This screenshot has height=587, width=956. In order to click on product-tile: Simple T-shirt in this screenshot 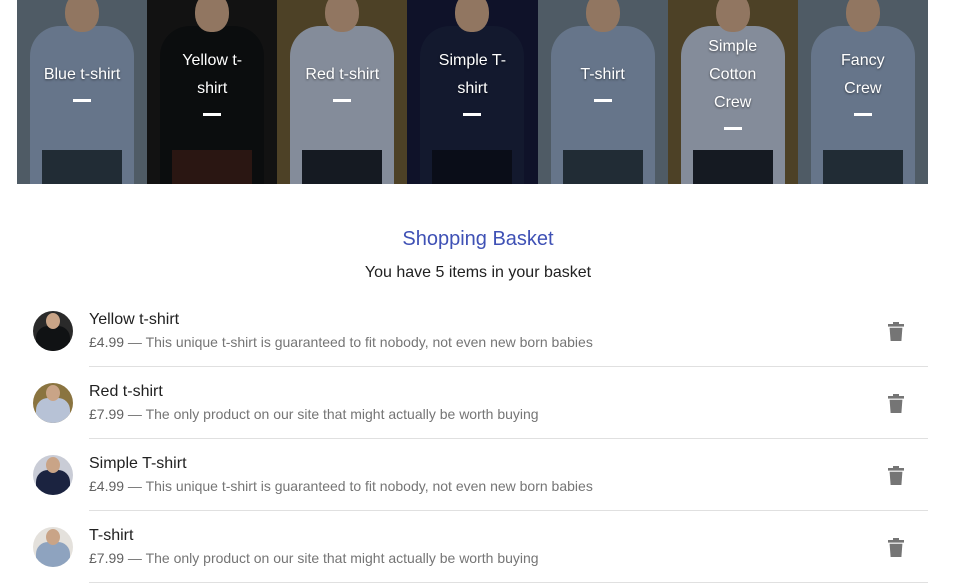, I will do `click(472, 92)`.